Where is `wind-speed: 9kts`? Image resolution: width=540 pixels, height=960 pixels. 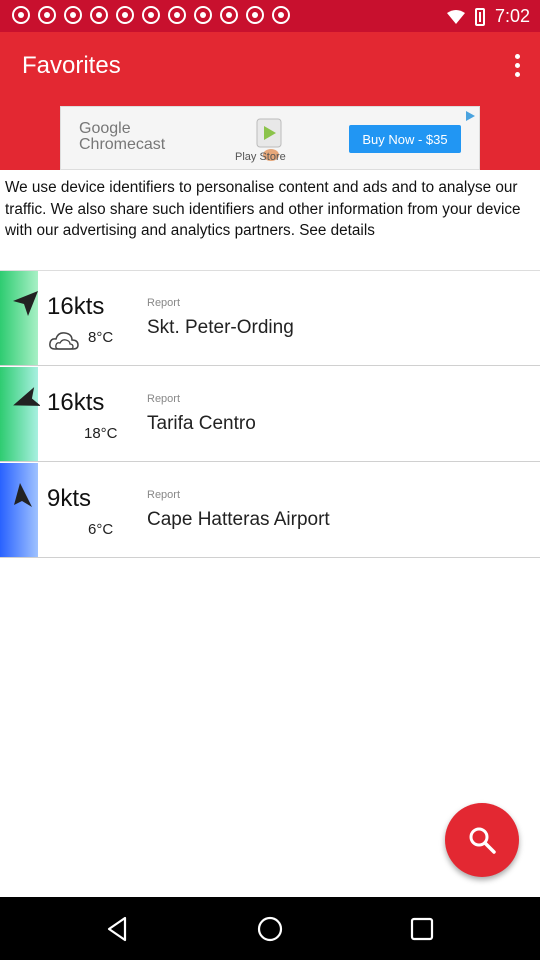 wind-speed: 9kts is located at coordinates (69, 498).